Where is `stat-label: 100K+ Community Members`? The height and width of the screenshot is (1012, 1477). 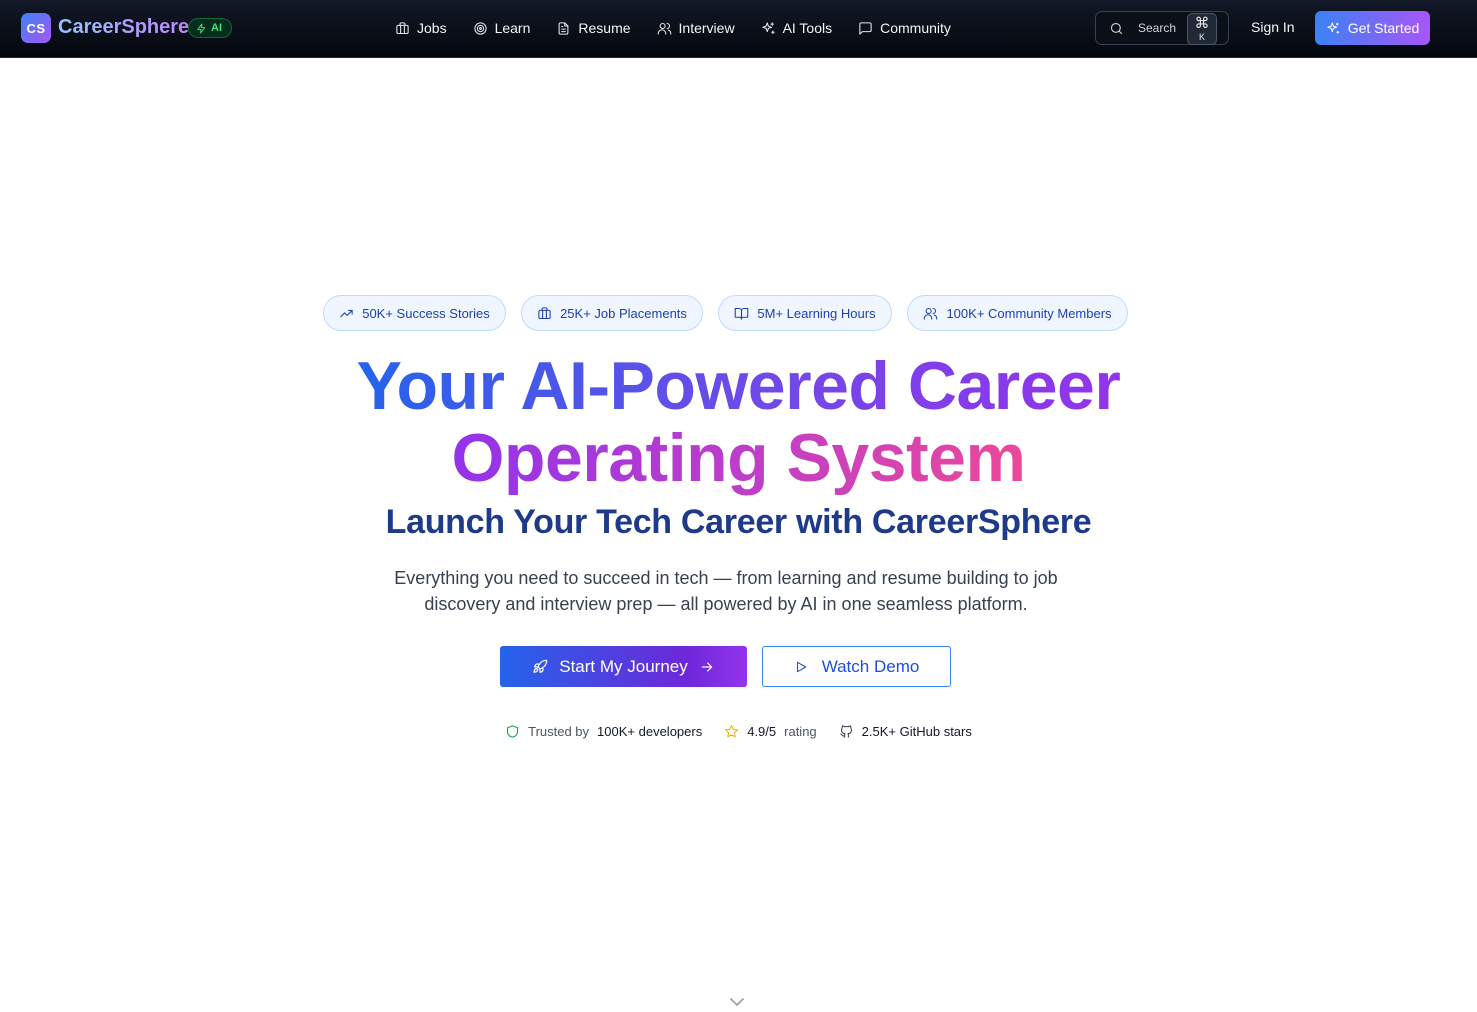 stat-label: 100K+ Community Members is located at coordinates (1029, 313).